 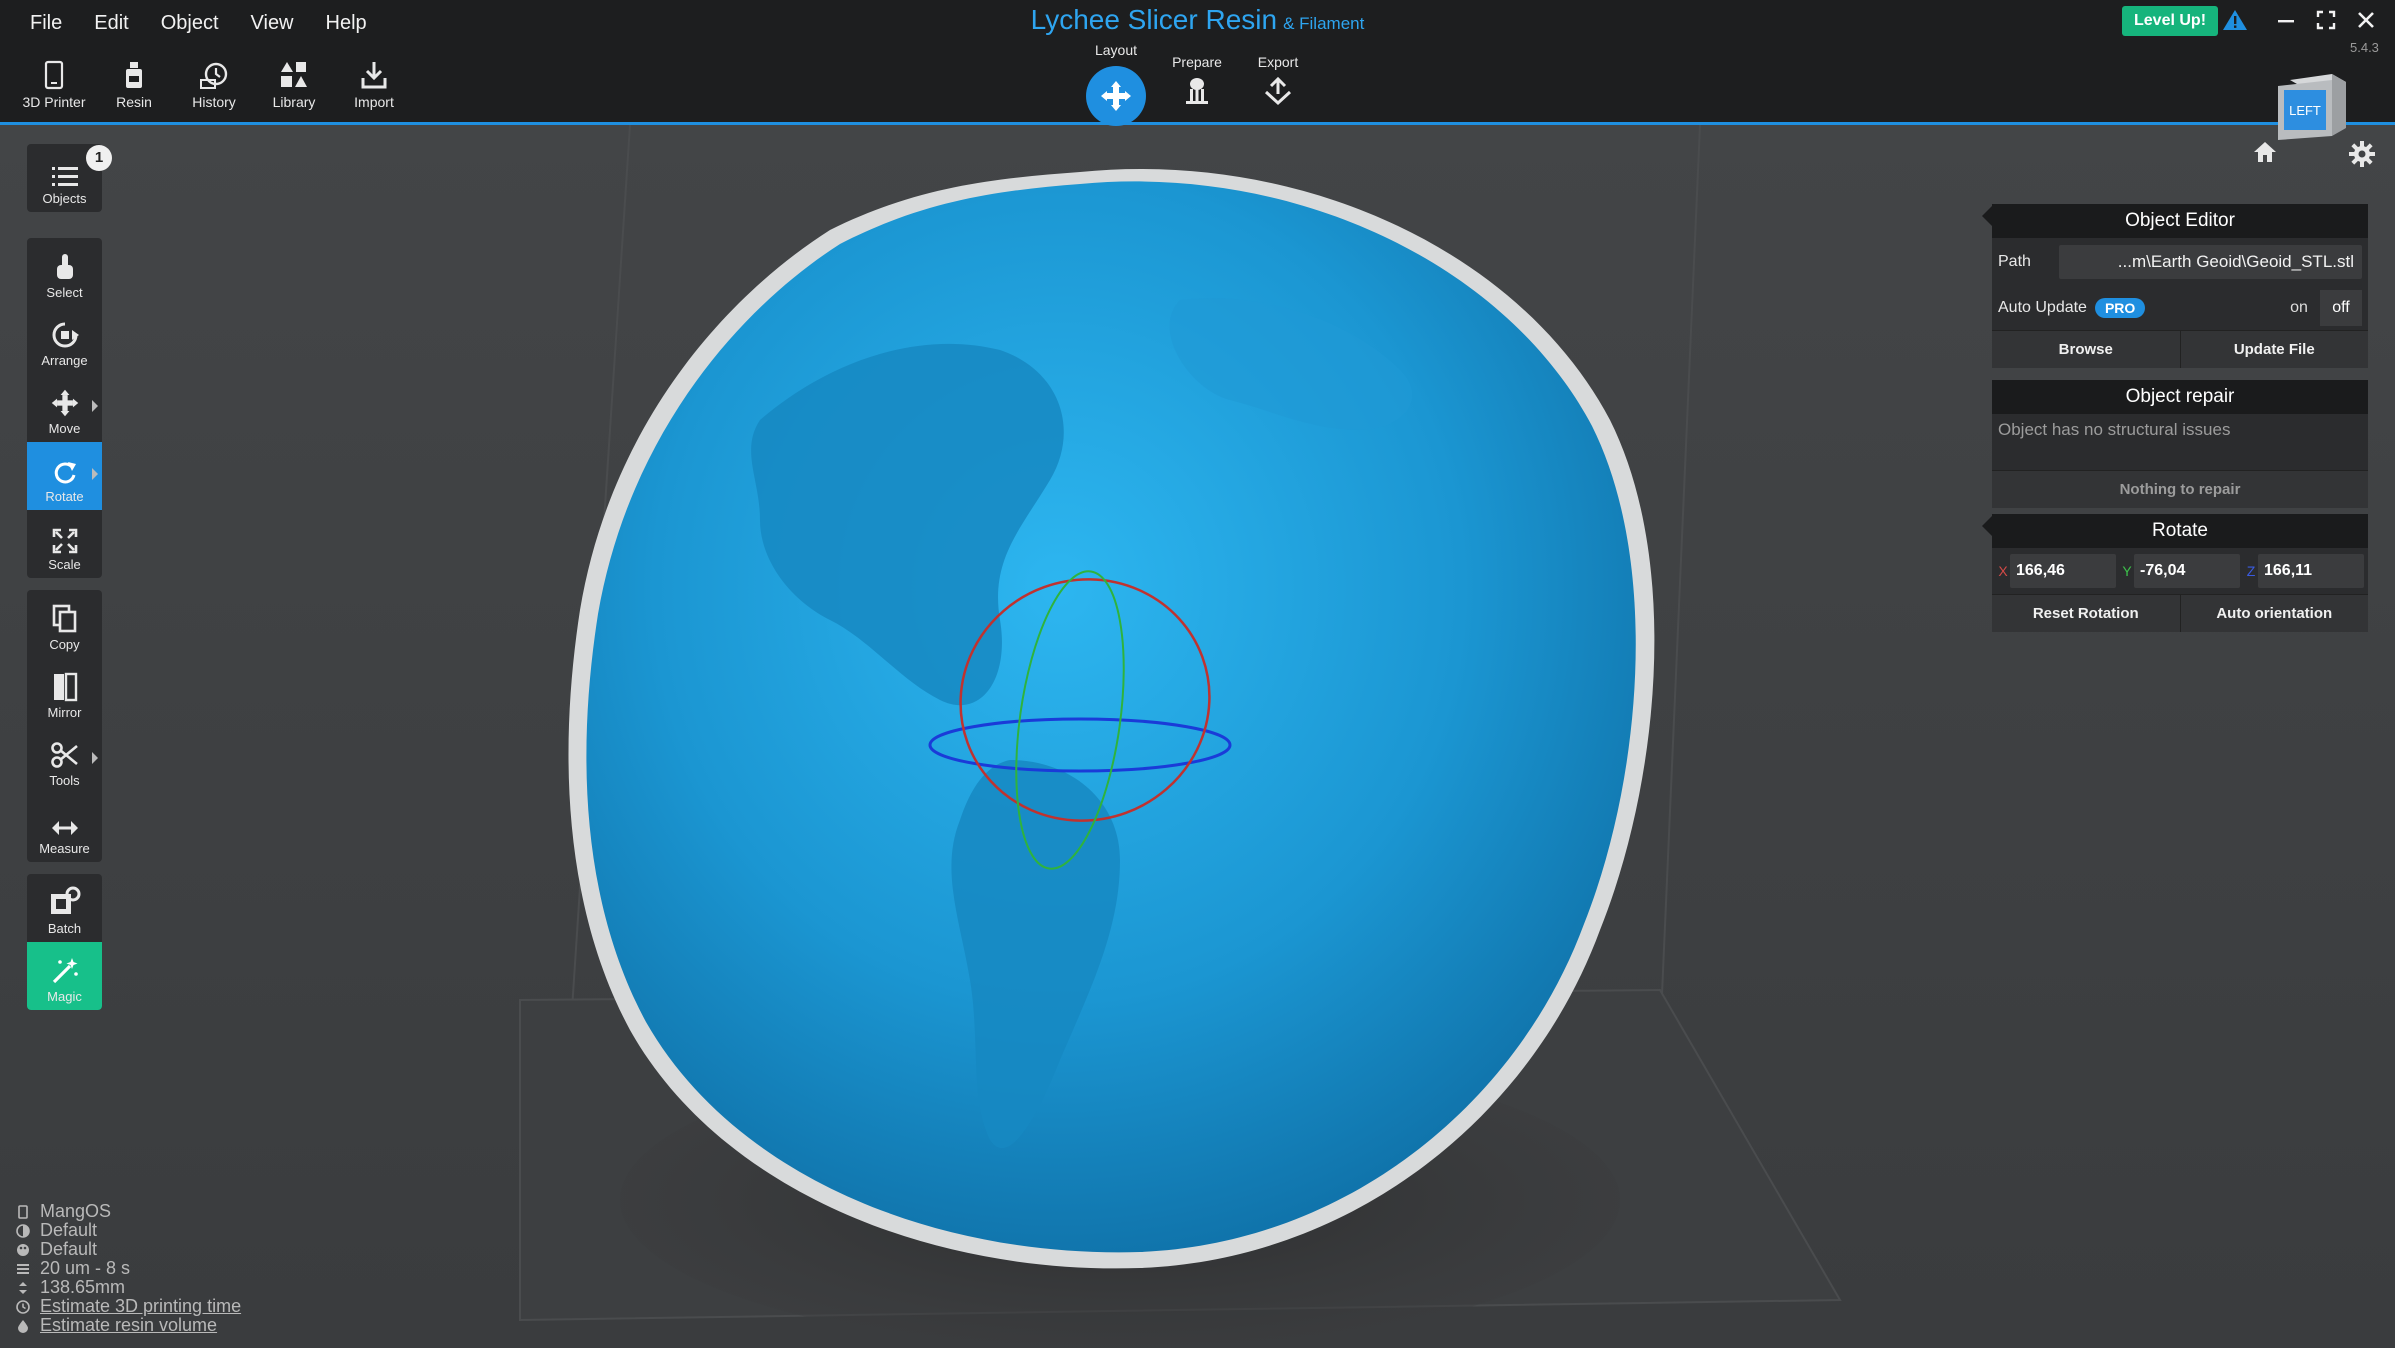 What do you see at coordinates (46, 23) in the screenshot?
I see `menu-file: File` at bounding box center [46, 23].